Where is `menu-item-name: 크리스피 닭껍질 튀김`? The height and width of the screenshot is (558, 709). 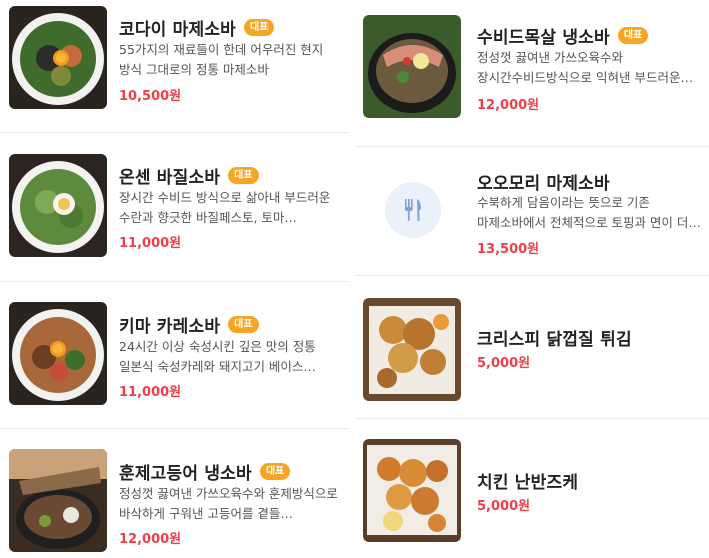
menu-item-name: 크리스피 닭껍질 튀김 is located at coordinates (554, 340).